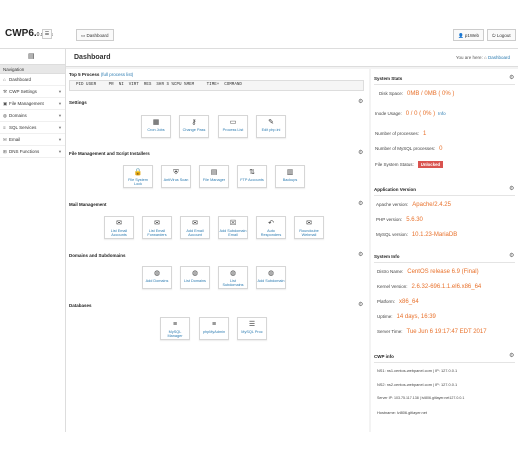  What do you see at coordinates (442, 113) in the screenshot?
I see `inode-info-link: Info` at bounding box center [442, 113].